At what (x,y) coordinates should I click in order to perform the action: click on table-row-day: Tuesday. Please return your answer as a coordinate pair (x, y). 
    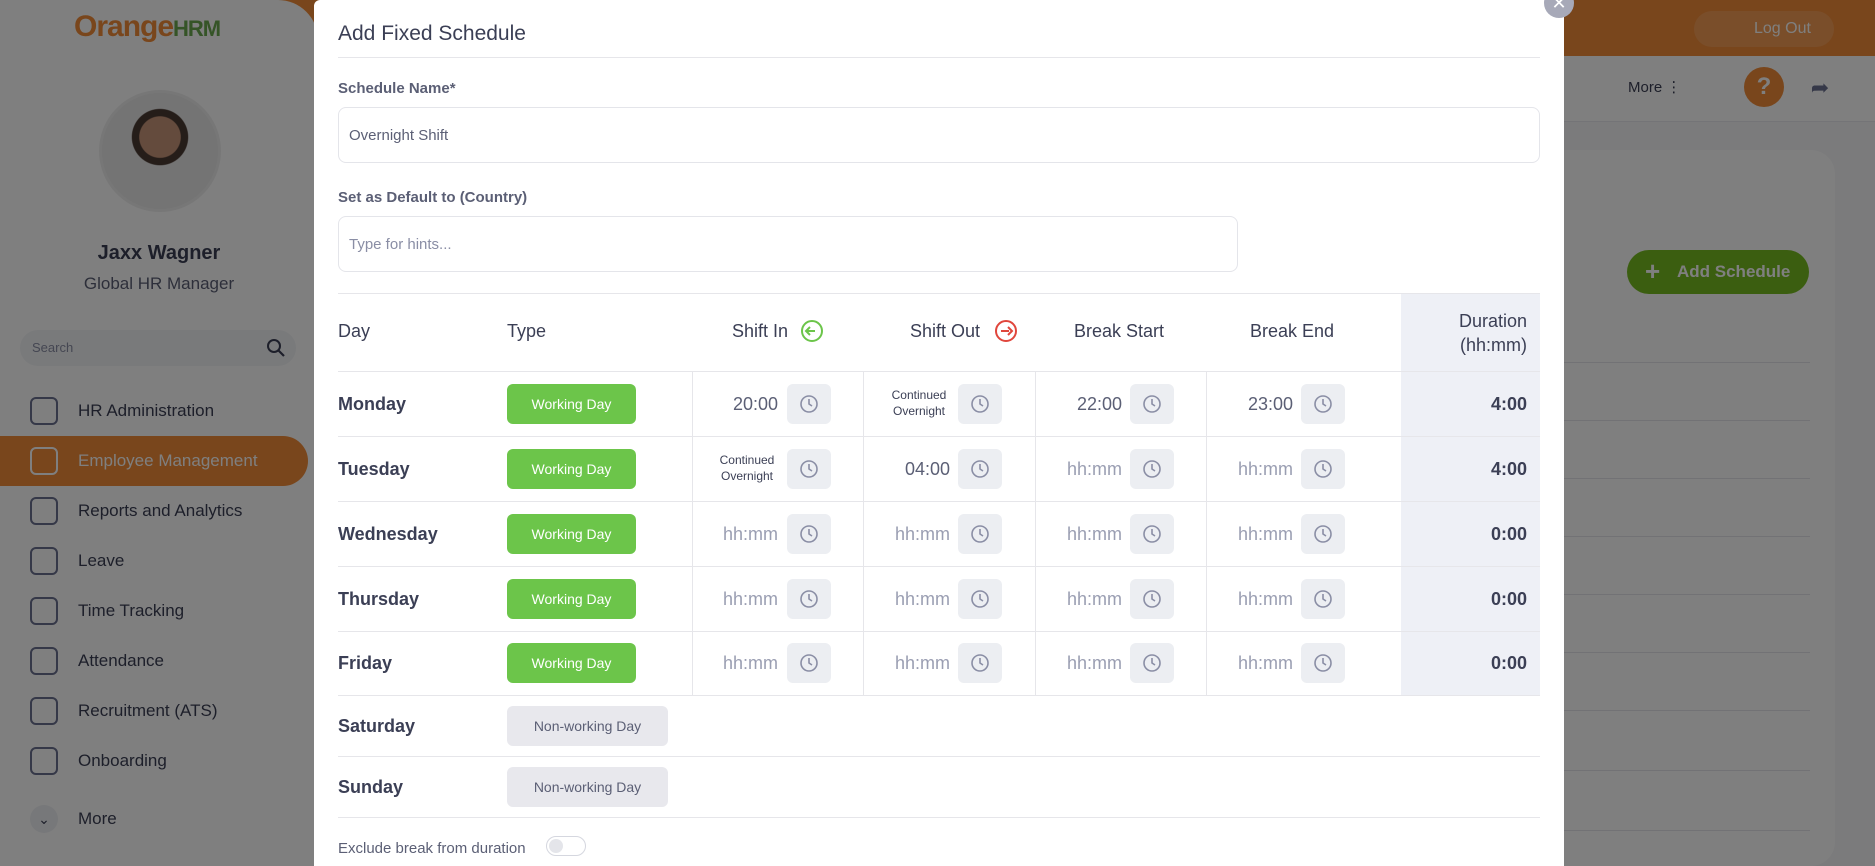
    Looking at the image, I should click on (374, 469).